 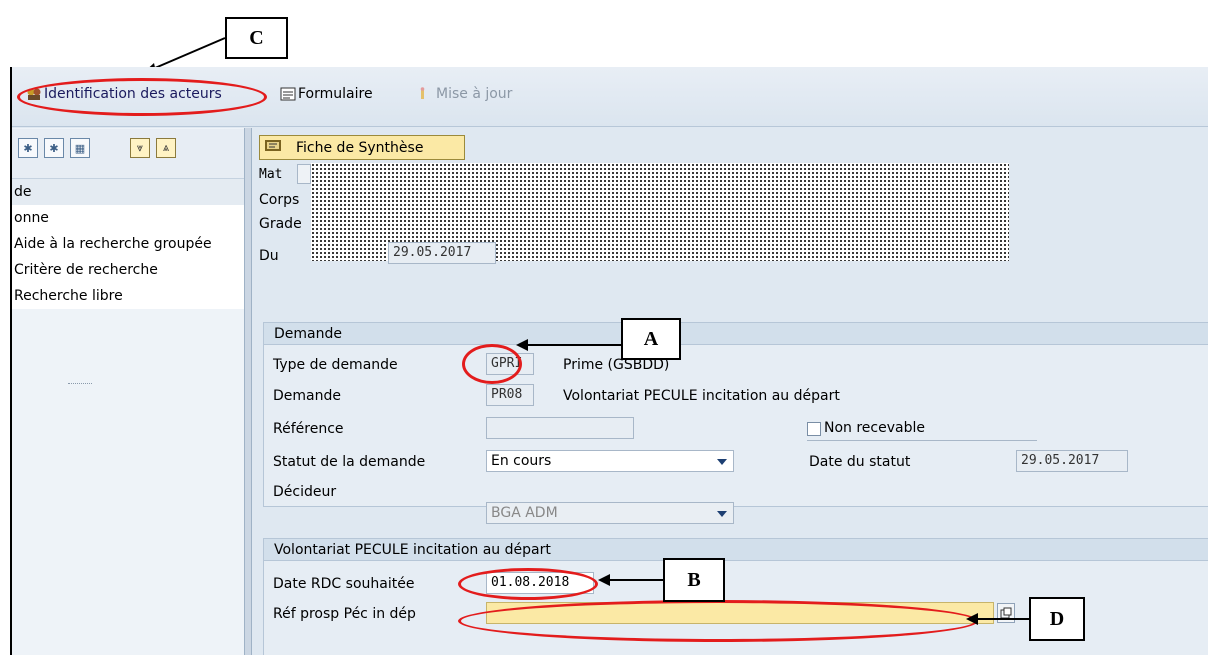 What do you see at coordinates (128, 270) in the screenshot?
I see `tree-item: Critère de recherche` at bounding box center [128, 270].